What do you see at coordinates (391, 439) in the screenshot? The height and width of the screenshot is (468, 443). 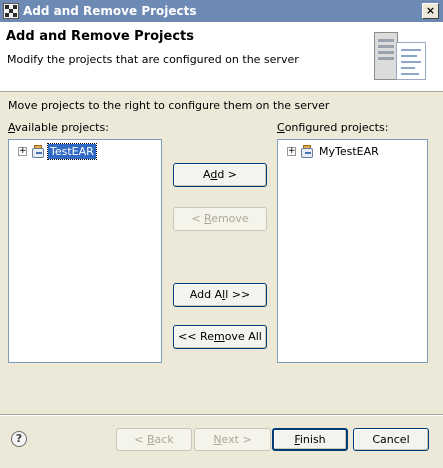 I see `cancel-button: Cancel` at bounding box center [391, 439].